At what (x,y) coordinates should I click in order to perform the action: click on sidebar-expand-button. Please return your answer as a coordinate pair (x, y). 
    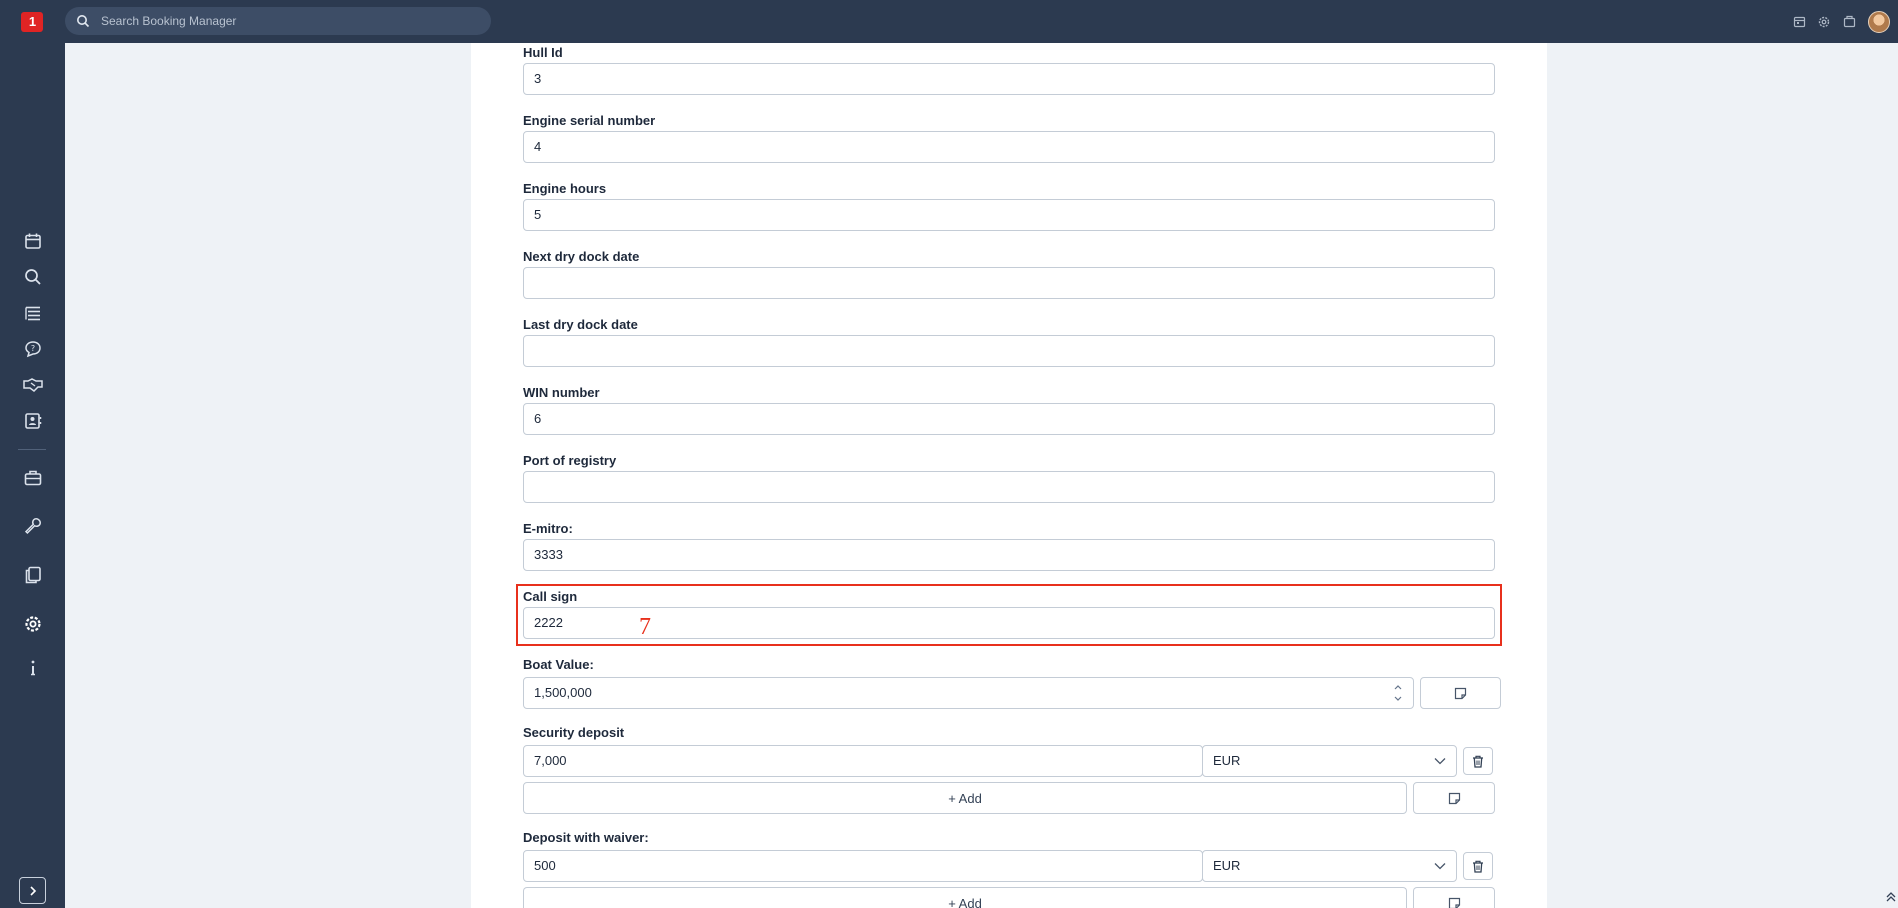
    Looking at the image, I should click on (32, 890).